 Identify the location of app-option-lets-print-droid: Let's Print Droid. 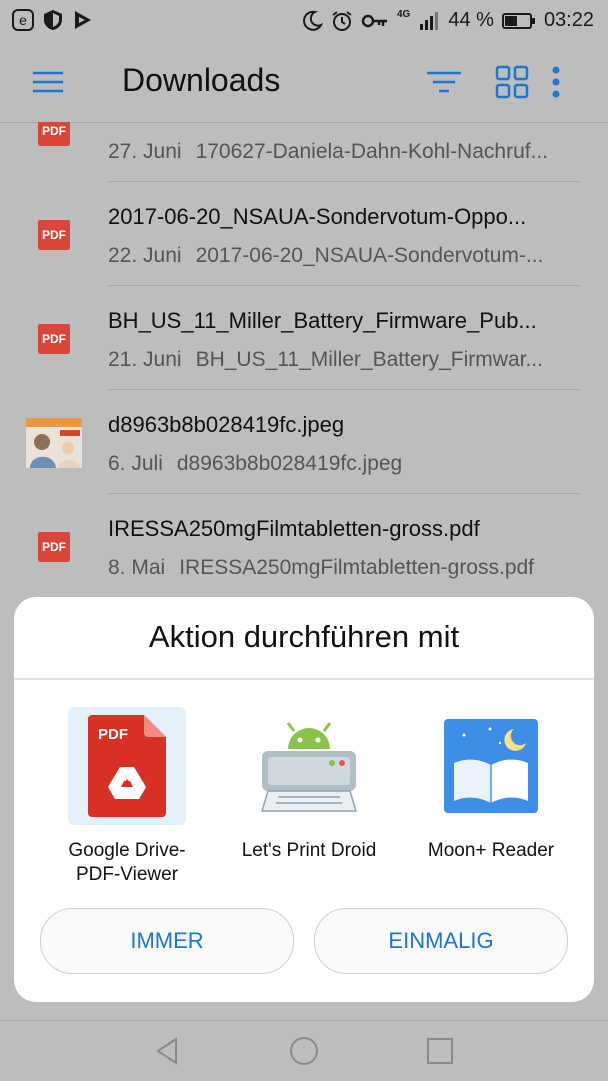
(304, 797).